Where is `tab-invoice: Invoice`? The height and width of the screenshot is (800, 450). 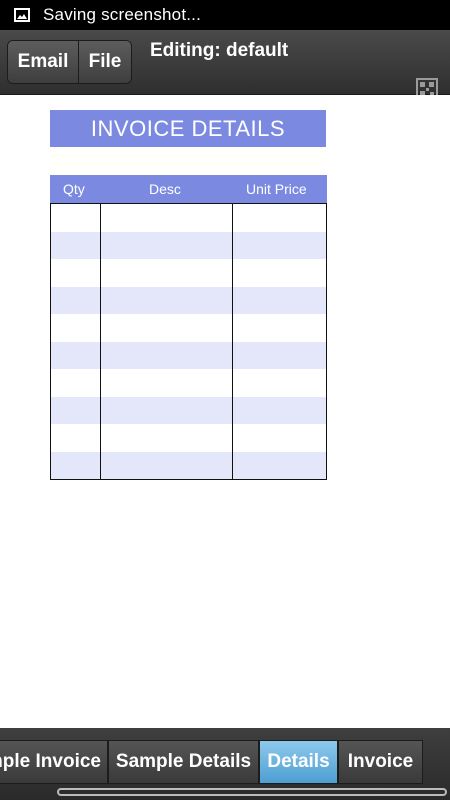 tab-invoice: Invoice is located at coordinates (380, 762).